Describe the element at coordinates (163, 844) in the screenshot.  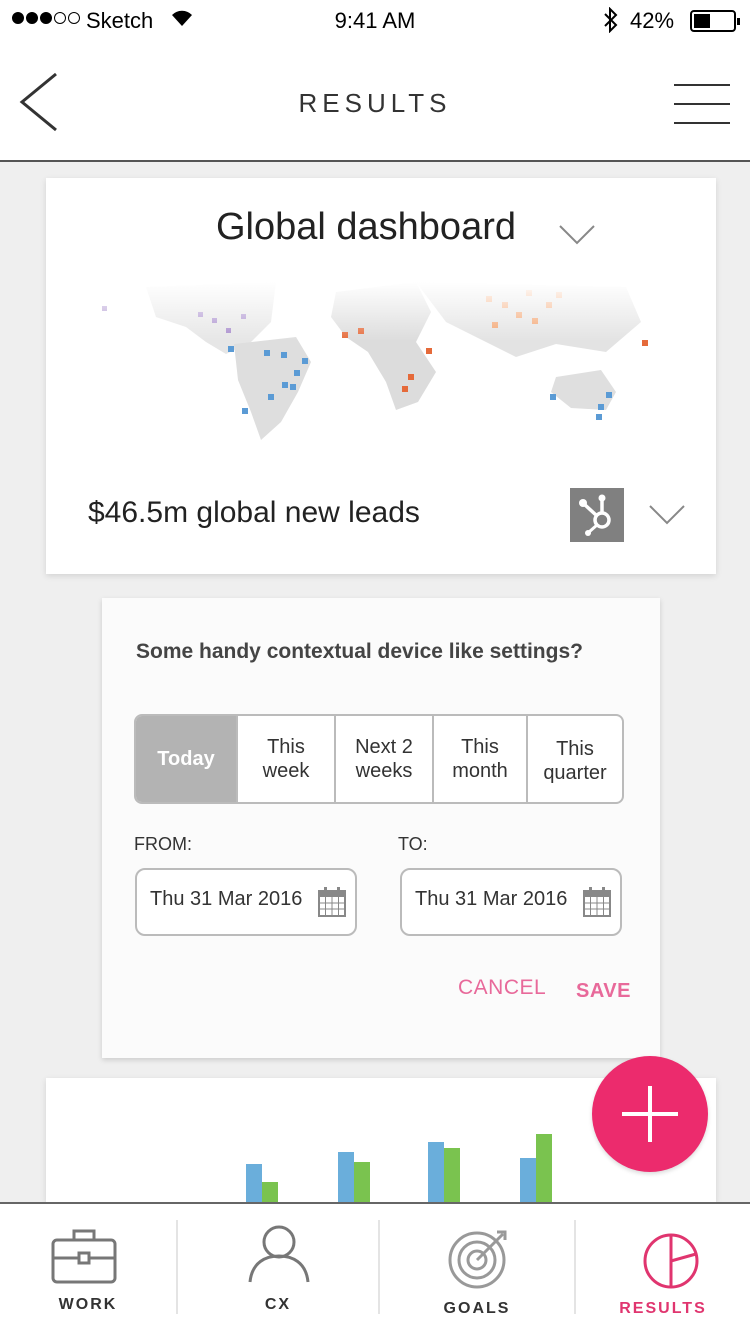
I see `from-label: FROM:` at that location.